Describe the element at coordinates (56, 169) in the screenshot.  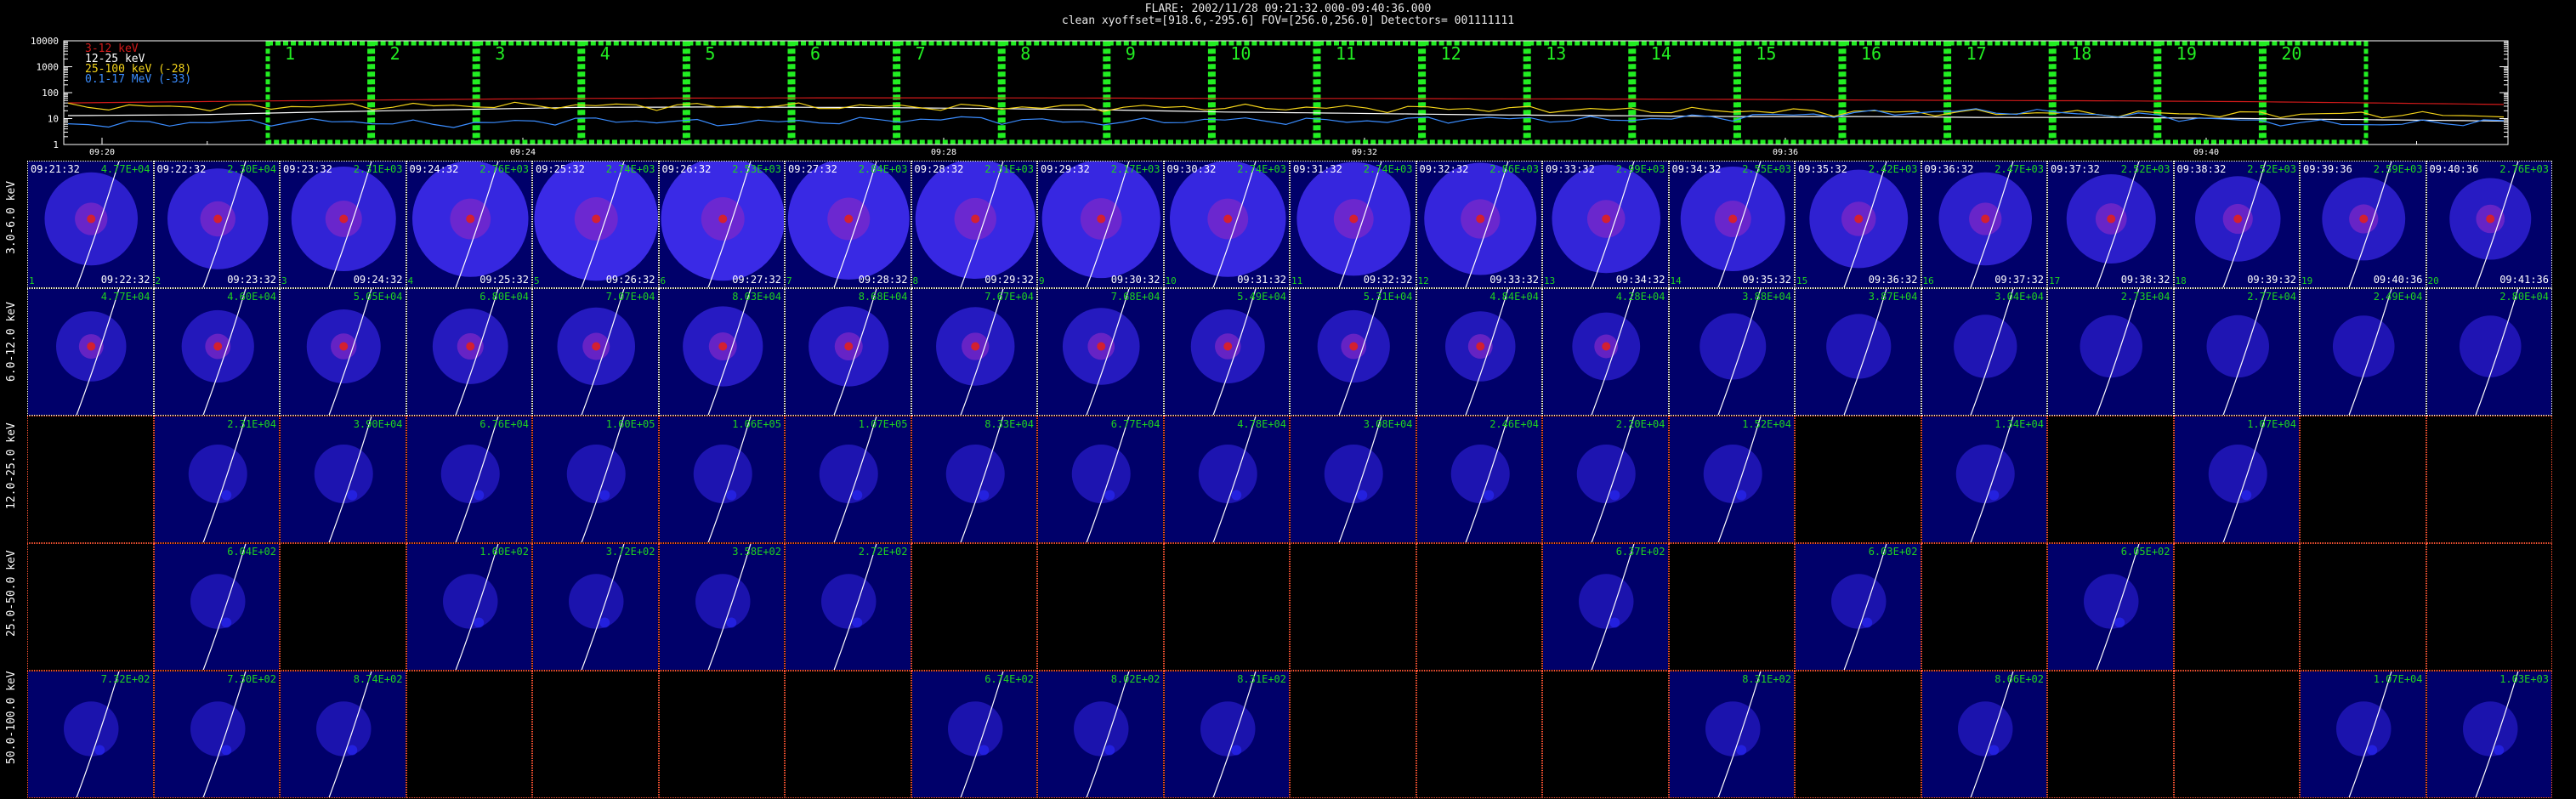
I see `panel-start-time: 09:21:32` at that location.